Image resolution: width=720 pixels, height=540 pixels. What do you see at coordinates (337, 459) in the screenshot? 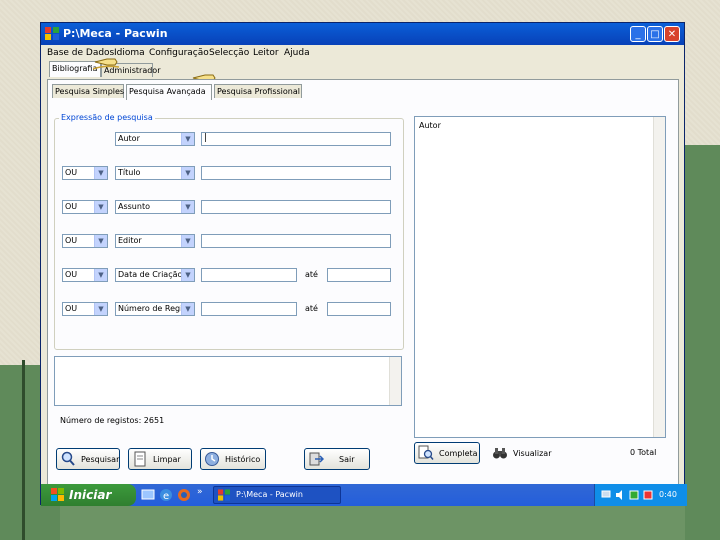
I see `sair-button: Sair` at bounding box center [337, 459].